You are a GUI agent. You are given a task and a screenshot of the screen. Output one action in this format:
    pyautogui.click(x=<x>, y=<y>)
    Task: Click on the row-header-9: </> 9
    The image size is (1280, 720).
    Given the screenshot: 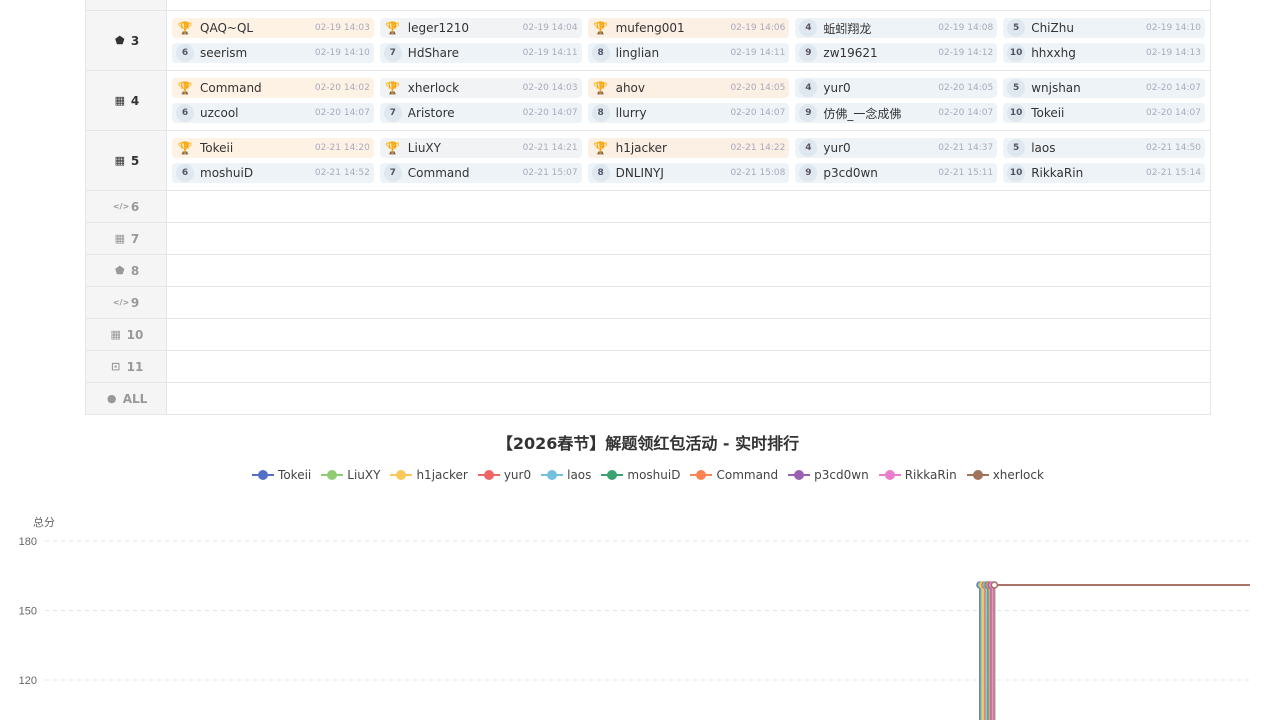 What is the action you would take?
    pyautogui.click(x=126, y=302)
    